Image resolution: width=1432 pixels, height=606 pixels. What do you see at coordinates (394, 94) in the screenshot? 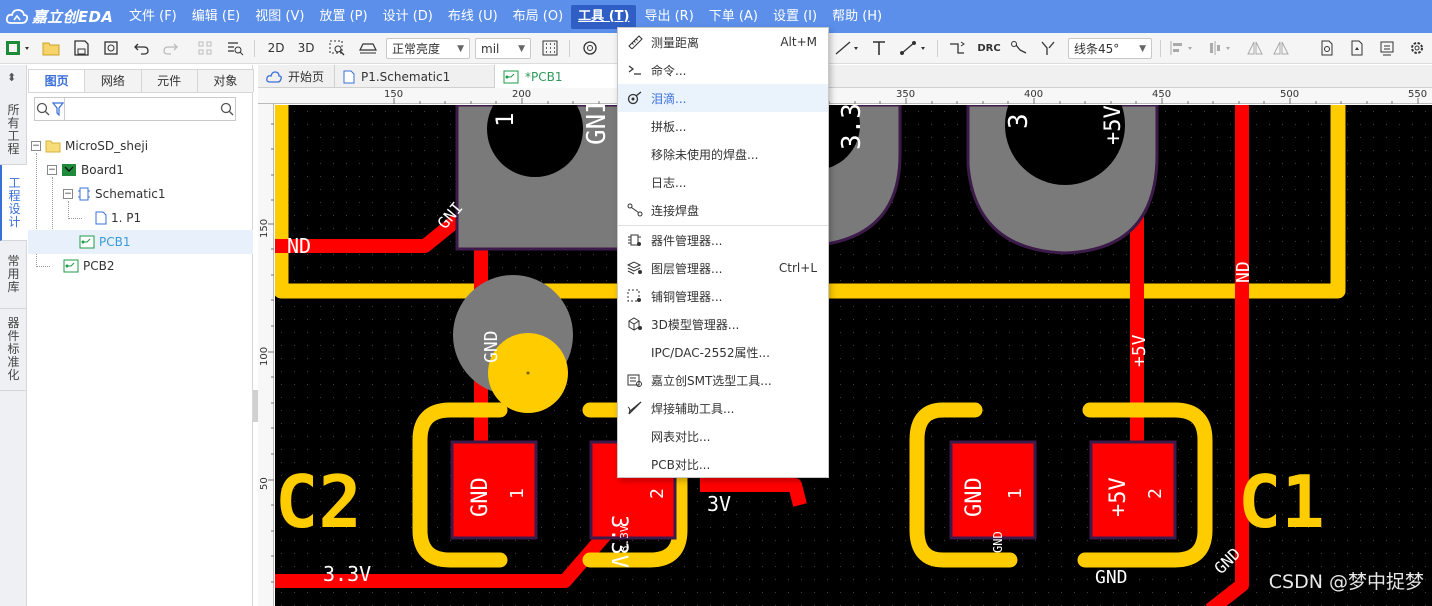
I see `ruler-label: 150` at bounding box center [394, 94].